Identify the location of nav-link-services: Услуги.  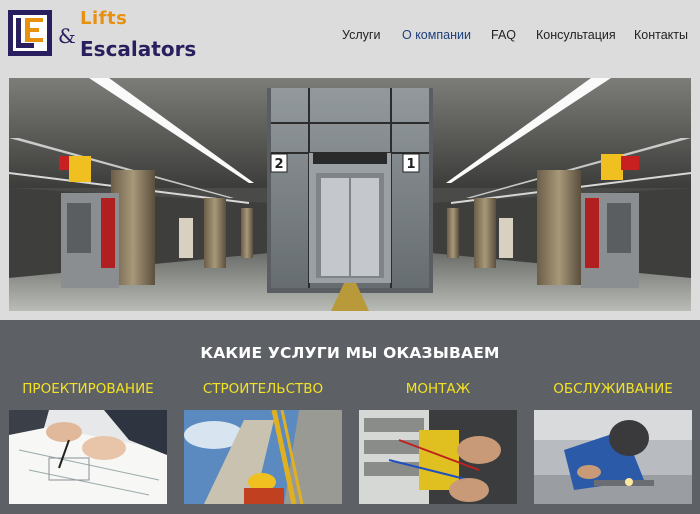
(361, 35).